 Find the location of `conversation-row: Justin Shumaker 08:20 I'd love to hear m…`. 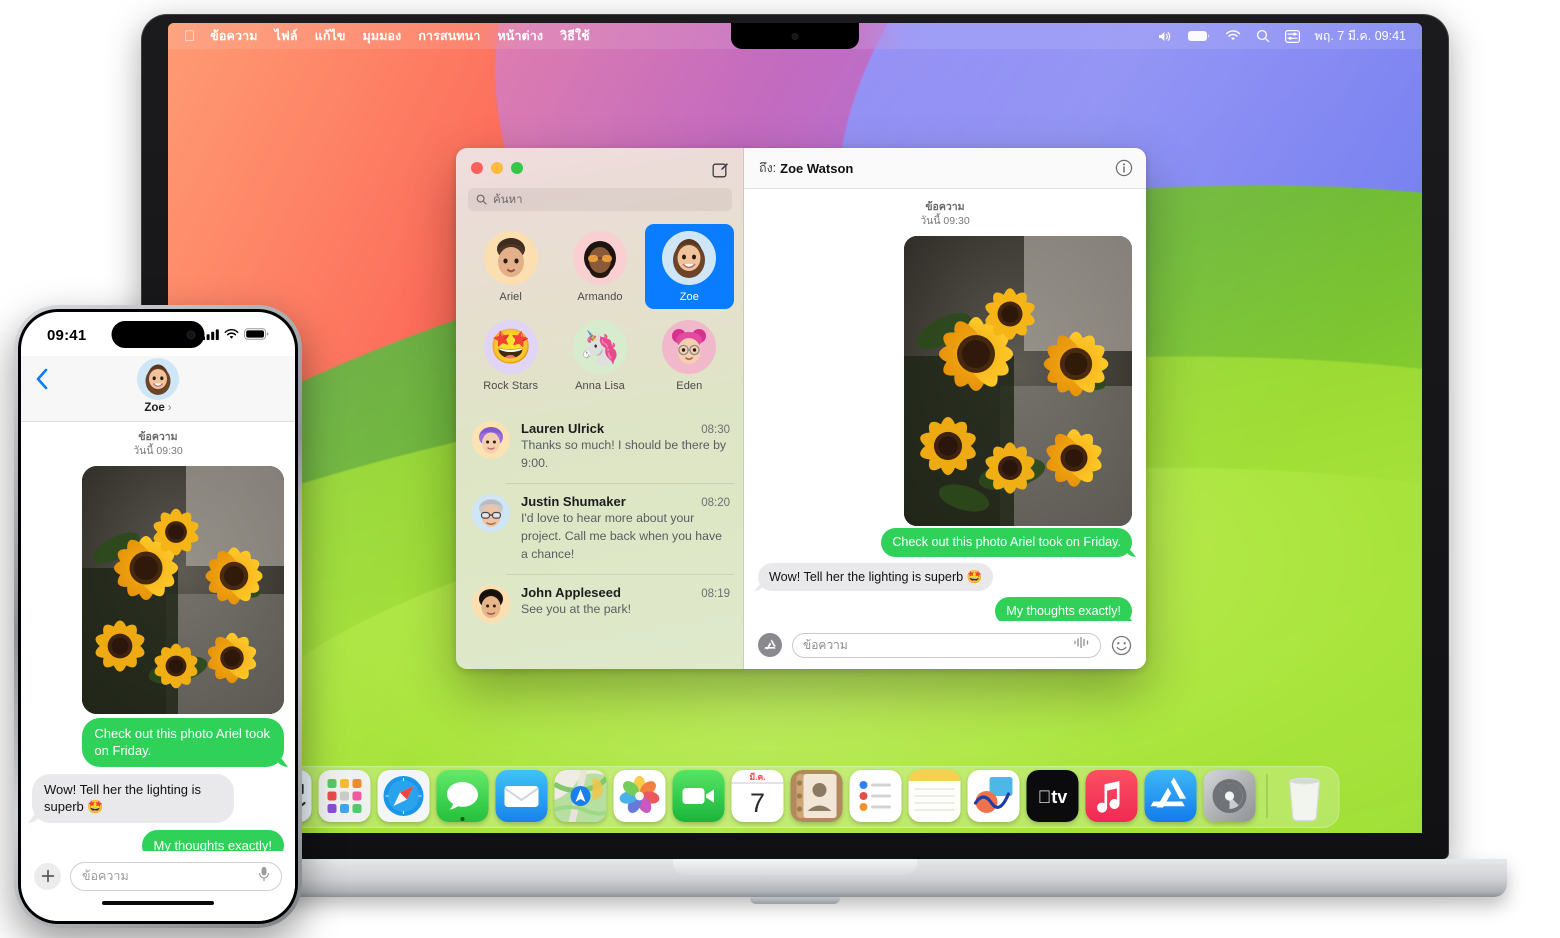

conversation-row: Justin Shumaker 08:20 I'd love to hear m… is located at coordinates (600, 528).